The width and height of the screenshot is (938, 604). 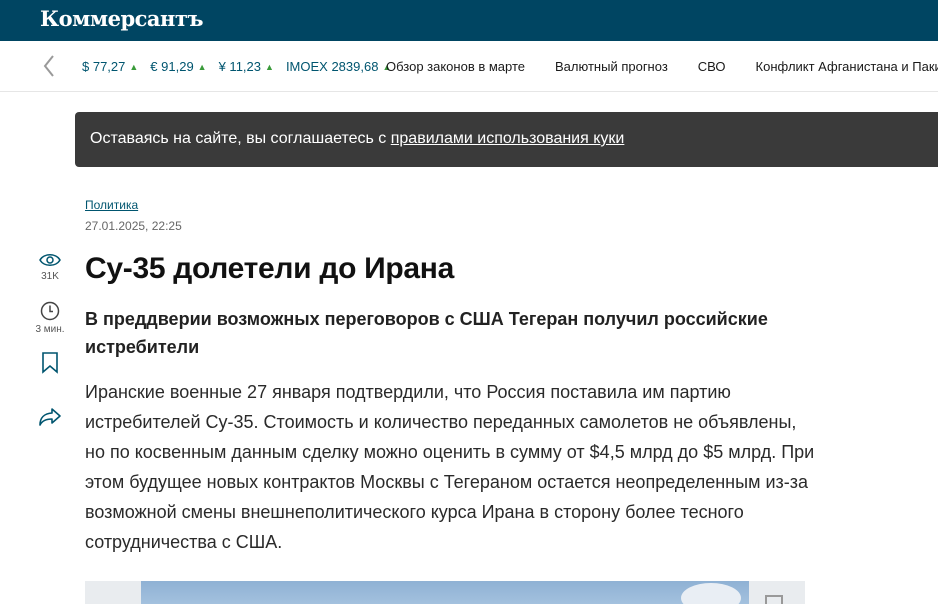 I want to click on eye-icon, so click(x=50, y=260).